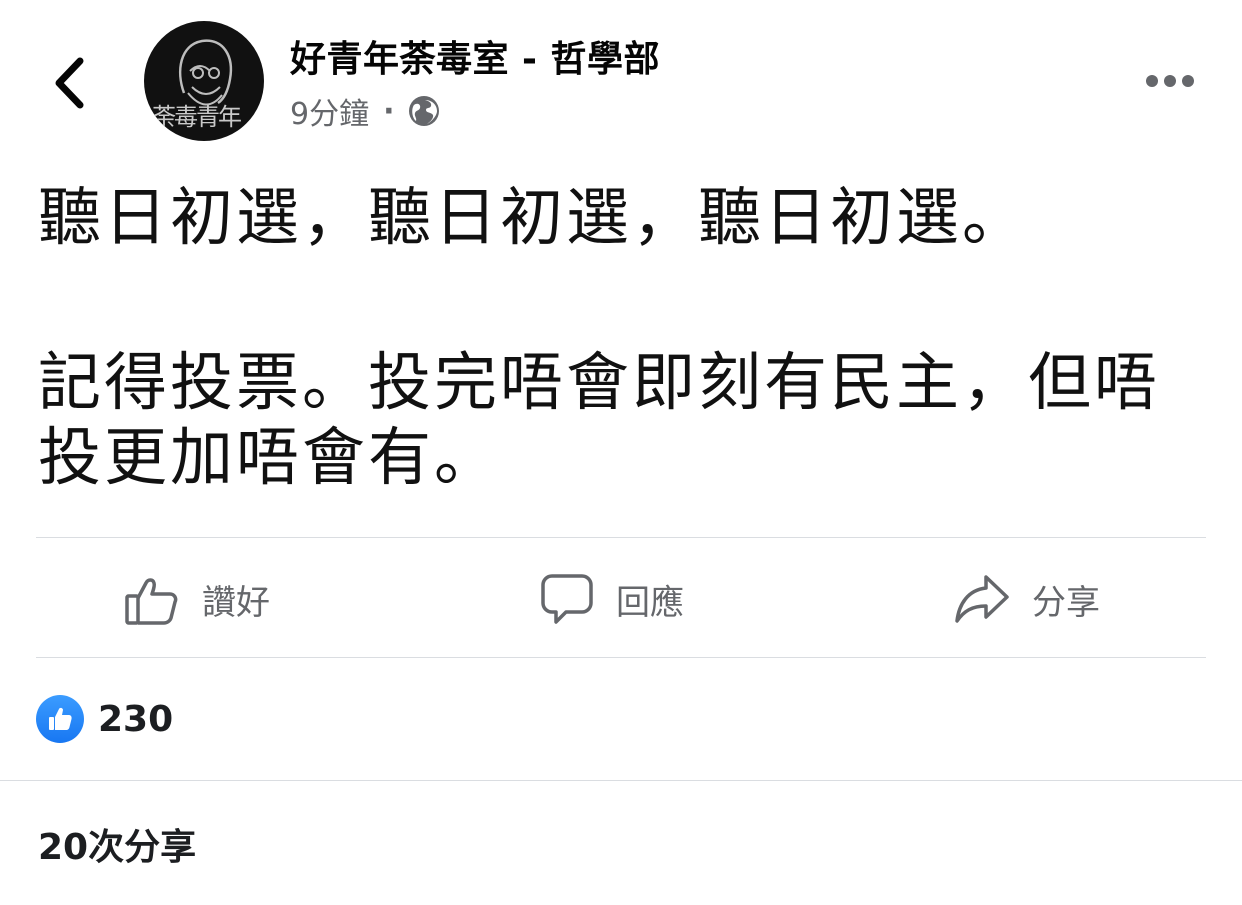  What do you see at coordinates (1066, 602) in the screenshot?
I see `share-label: 分享` at bounding box center [1066, 602].